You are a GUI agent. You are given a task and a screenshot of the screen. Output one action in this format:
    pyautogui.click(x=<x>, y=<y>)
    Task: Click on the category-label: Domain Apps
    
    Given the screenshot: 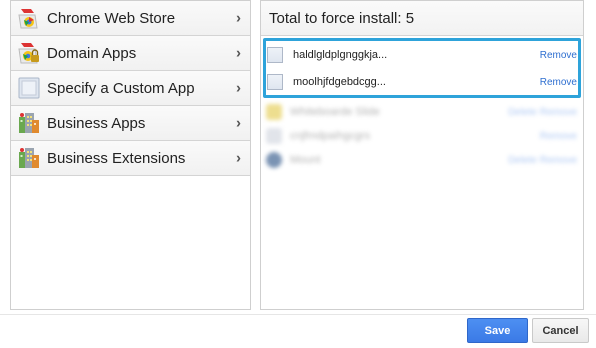 What is the action you would take?
    pyautogui.click(x=92, y=53)
    